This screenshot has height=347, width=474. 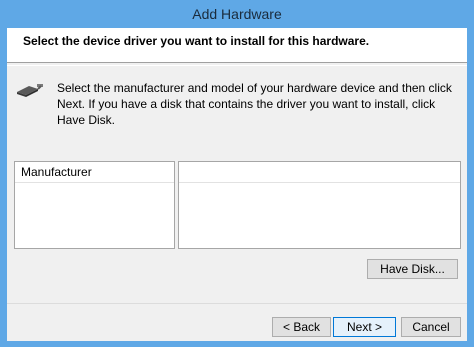 I want to click on button-row-separator, so click(x=237, y=303).